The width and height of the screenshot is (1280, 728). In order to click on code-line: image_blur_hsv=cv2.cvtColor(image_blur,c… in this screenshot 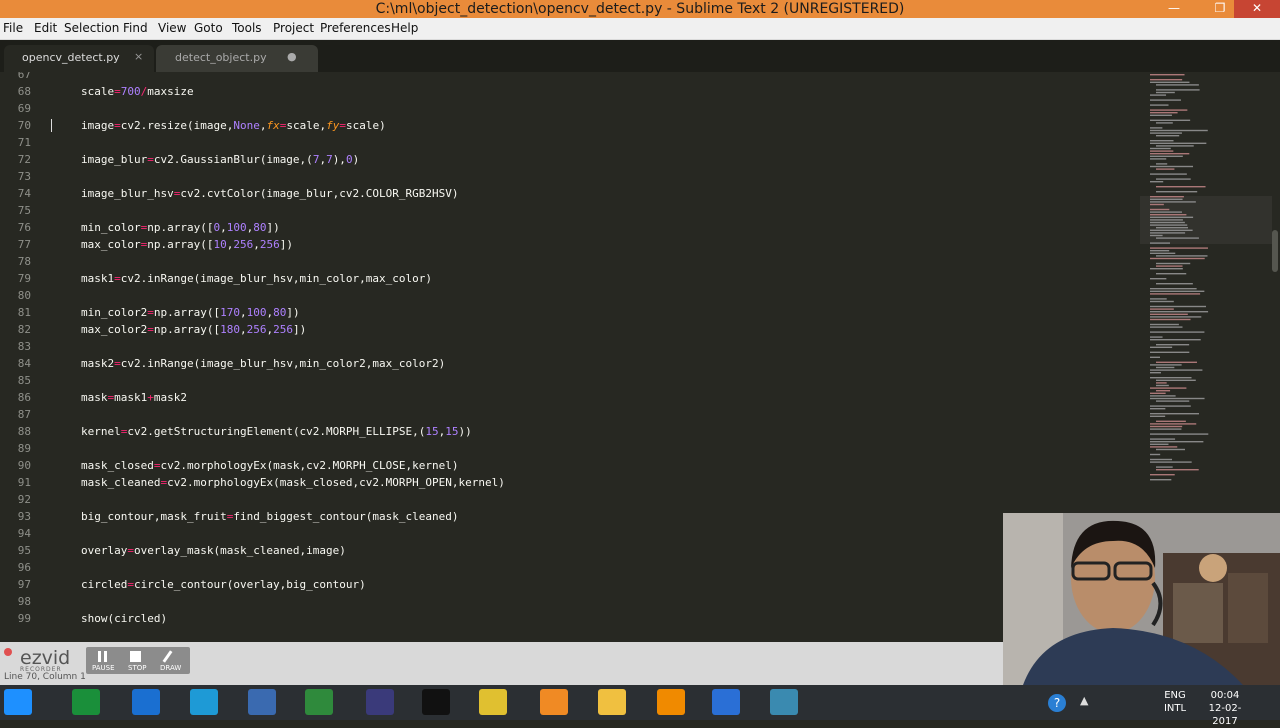, I will do `click(270, 193)`.